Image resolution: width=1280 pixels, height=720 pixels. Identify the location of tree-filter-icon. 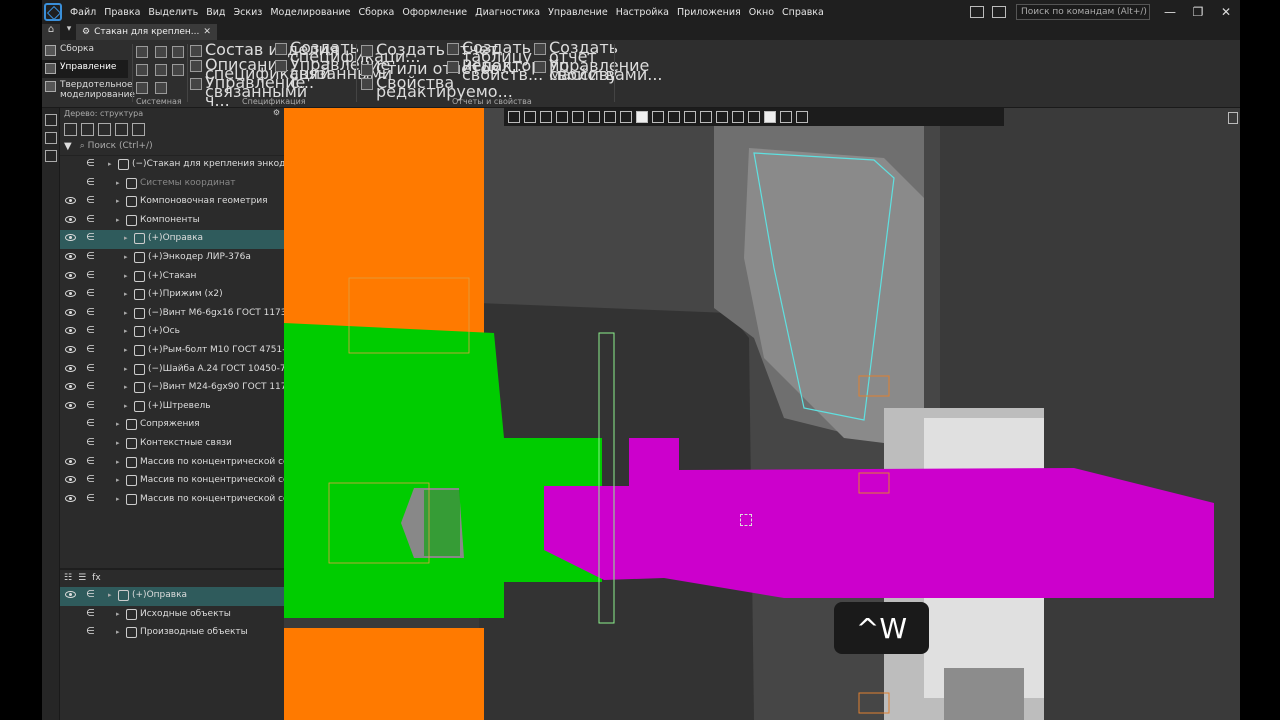
(104, 129).